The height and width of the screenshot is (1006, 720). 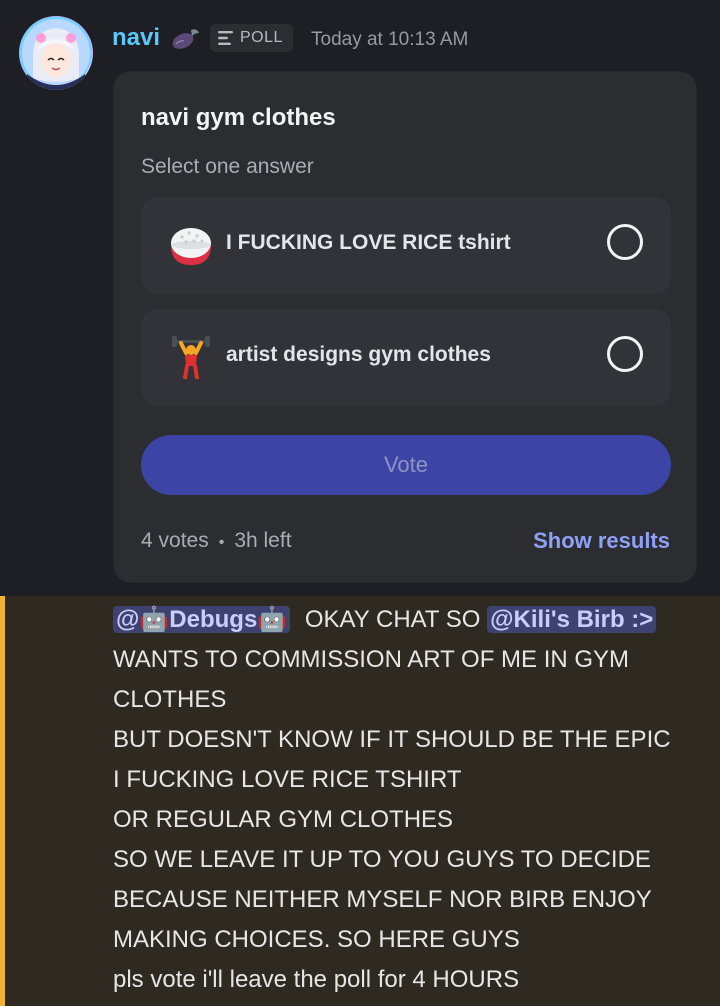 I want to click on message-line: @🤖Debugs🤖 OKAY CHAT SO @Kili's Birb :>, so click(x=392, y=620).